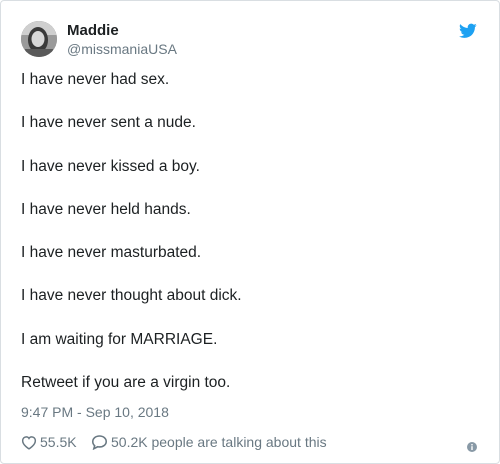  Describe the element at coordinates (122, 49) in the screenshot. I see `author-handle: @missmaniaUSA` at that location.